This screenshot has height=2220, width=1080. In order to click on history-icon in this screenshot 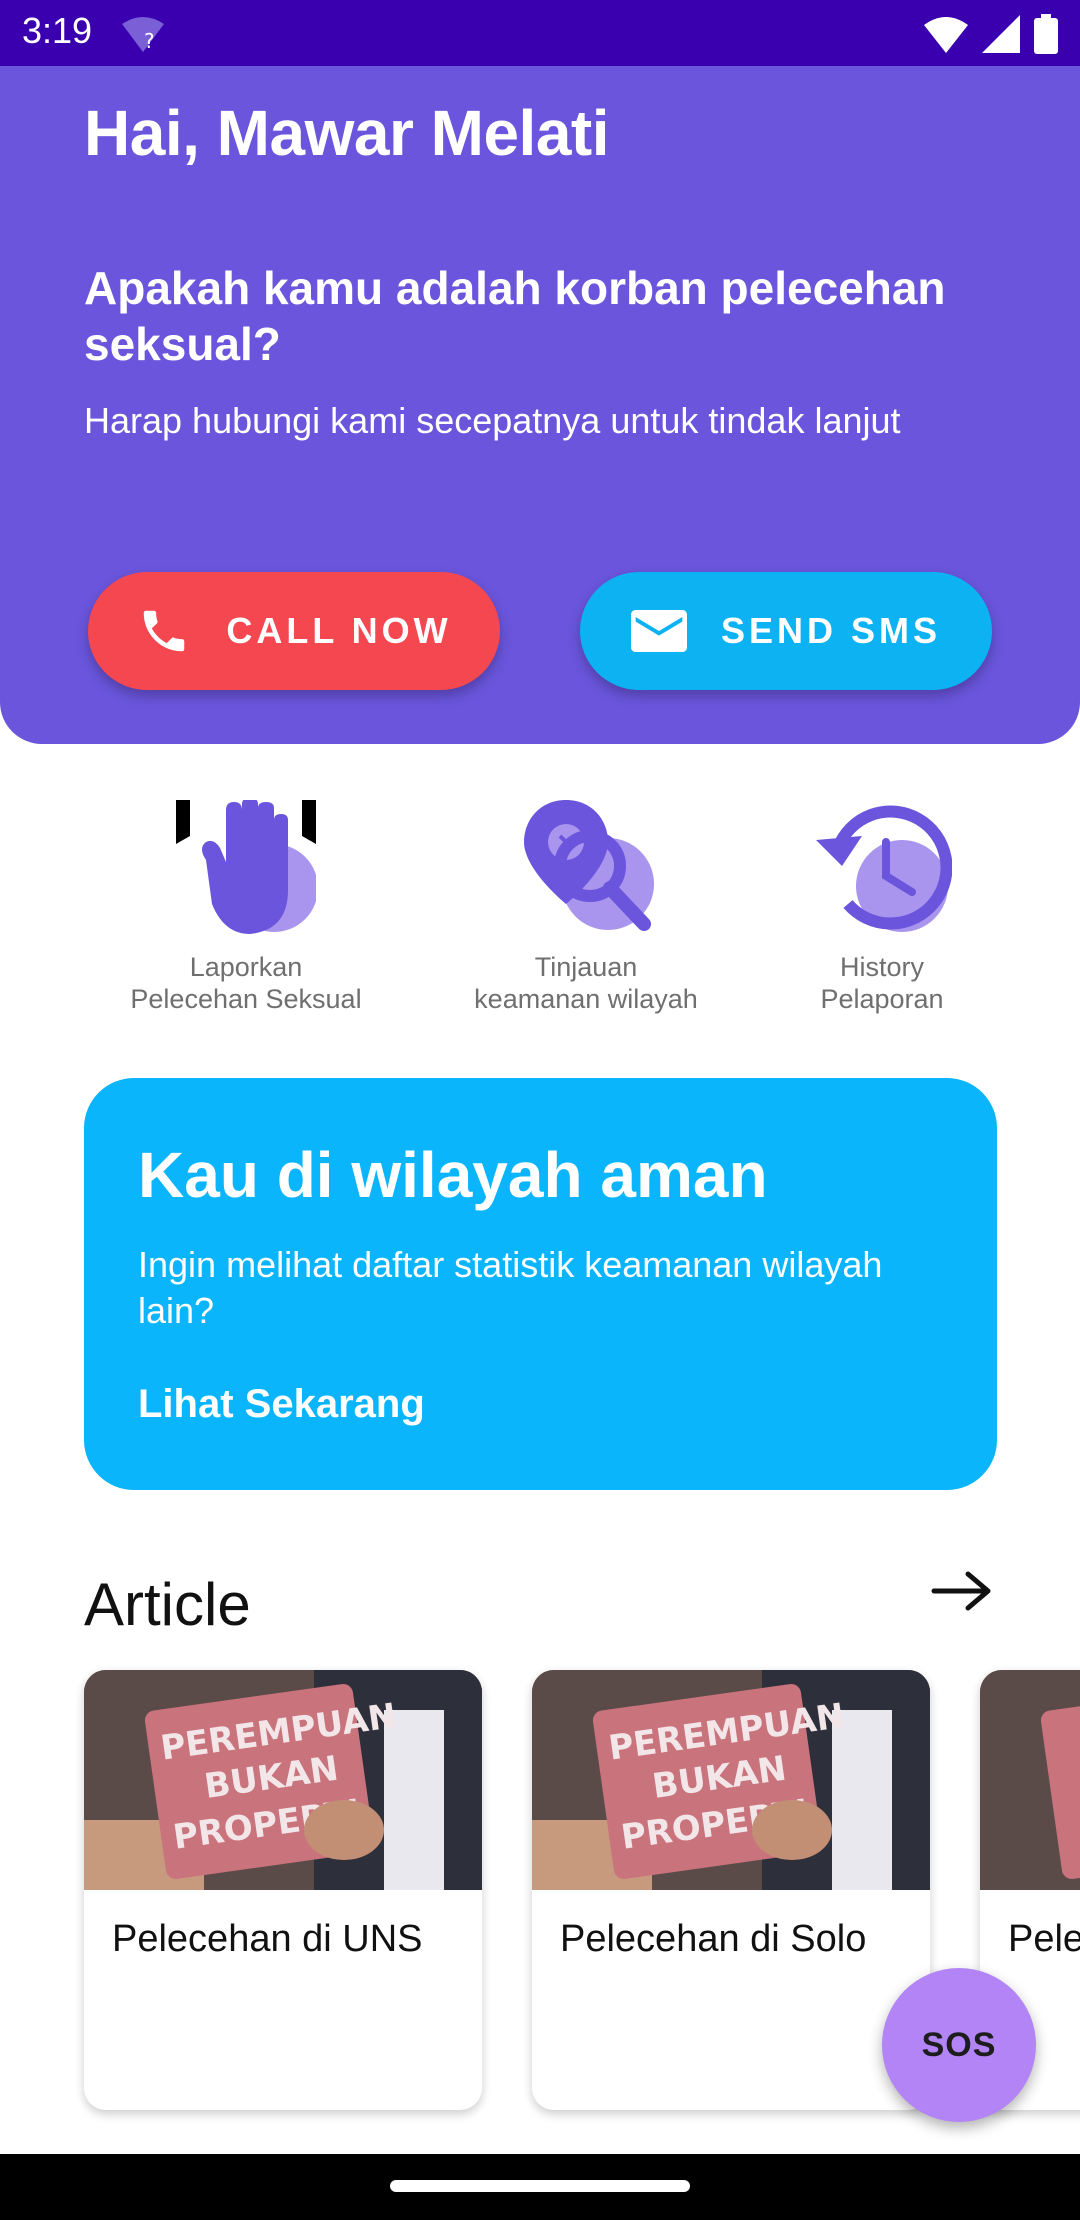, I will do `click(884, 868)`.